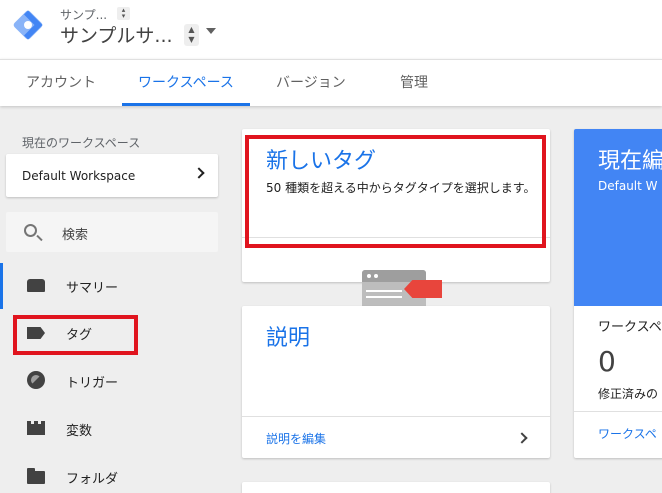 The width and height of the screenshot is (662, 493). Describe the element at coordinates (630, 327) in the screenshot. I see `workspace-changes-label: ワークスペ` at that location.